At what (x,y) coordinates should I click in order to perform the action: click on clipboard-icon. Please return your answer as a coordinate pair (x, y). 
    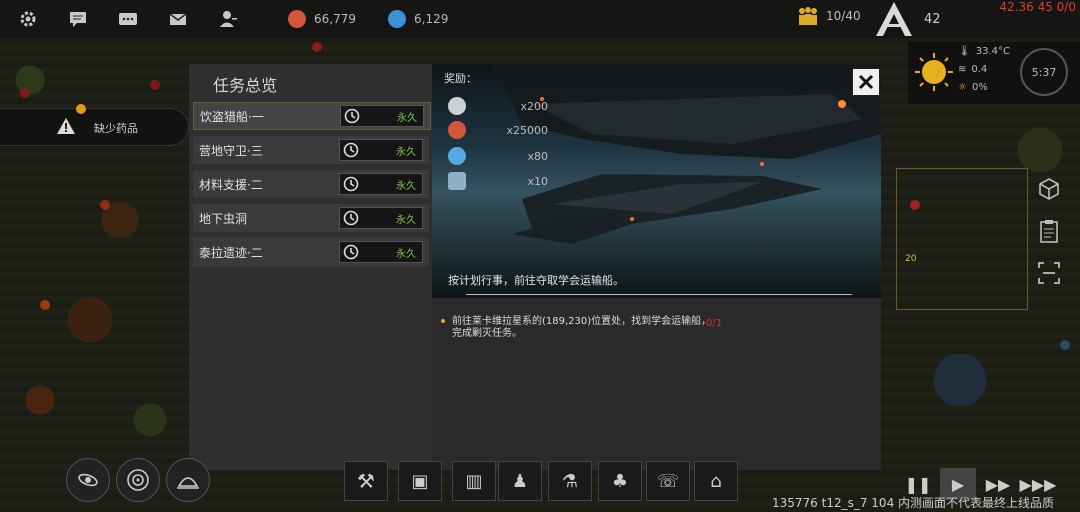
    Looking at the image, I should click on (1049, 231).